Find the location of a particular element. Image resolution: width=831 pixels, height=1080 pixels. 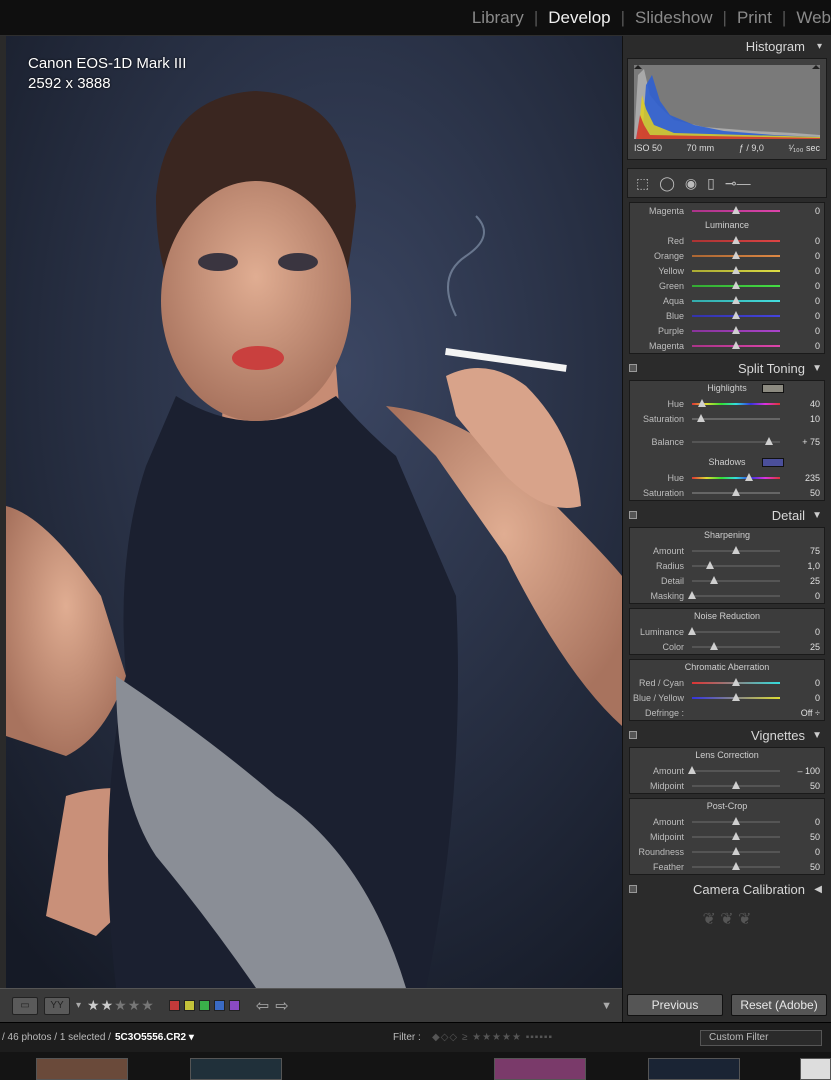

slider-row: Balance + 75 is located at coordinates (727, 441).